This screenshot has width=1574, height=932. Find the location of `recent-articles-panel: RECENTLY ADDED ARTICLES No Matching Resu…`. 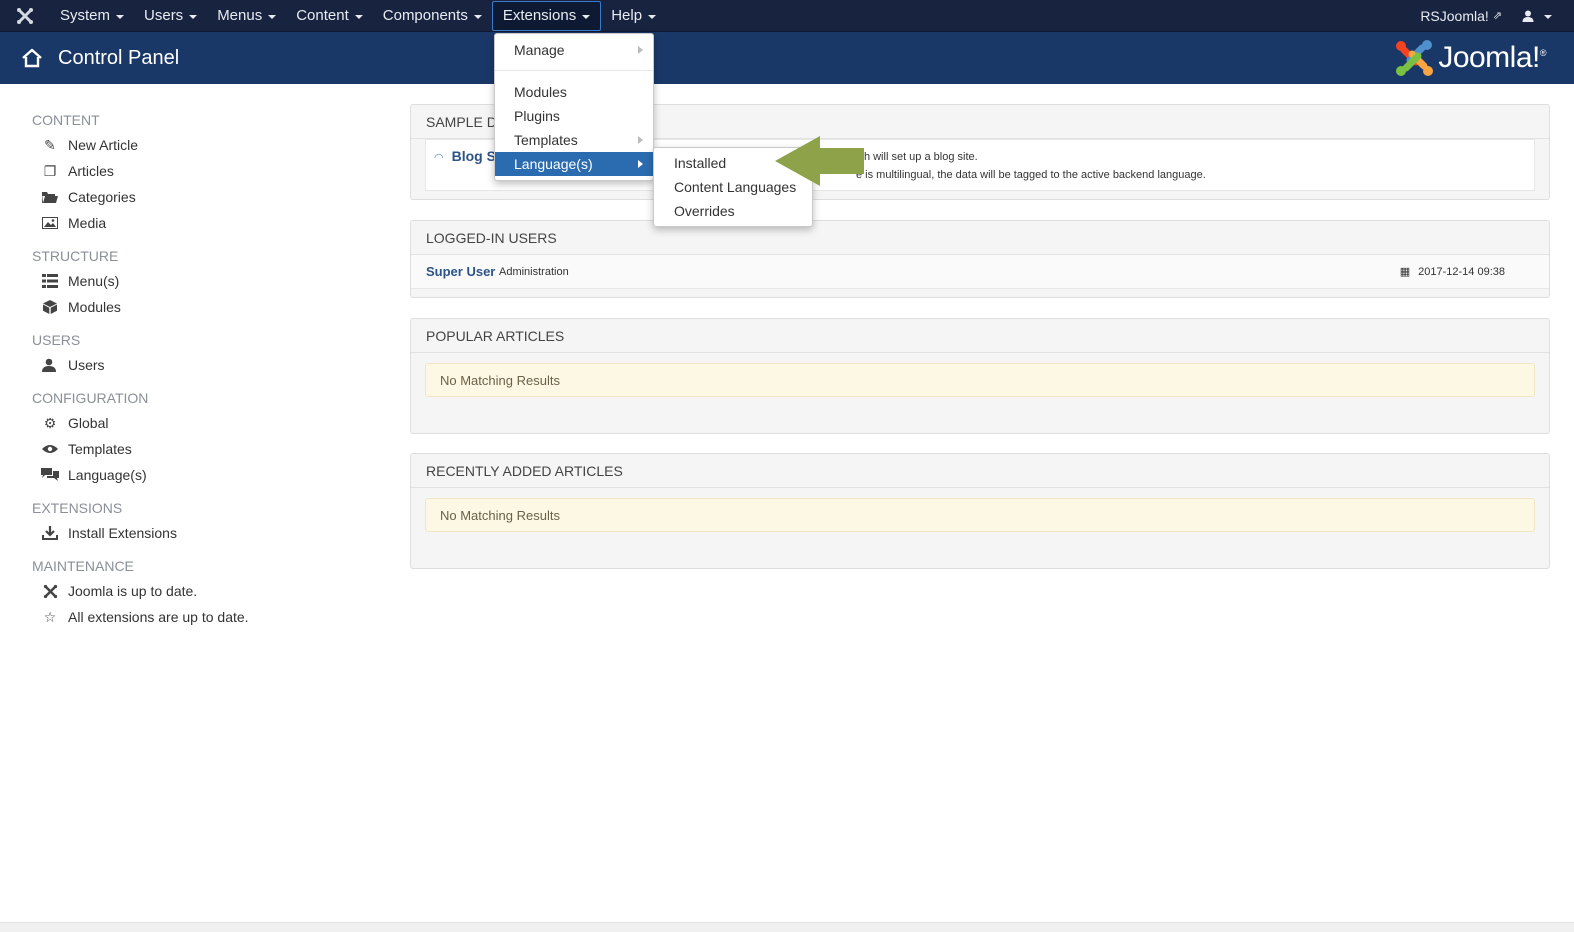

recent-articles-panel: RECENTLY ADDED ARTICLES No Matching Resu… is located at coordinates (980, 511).